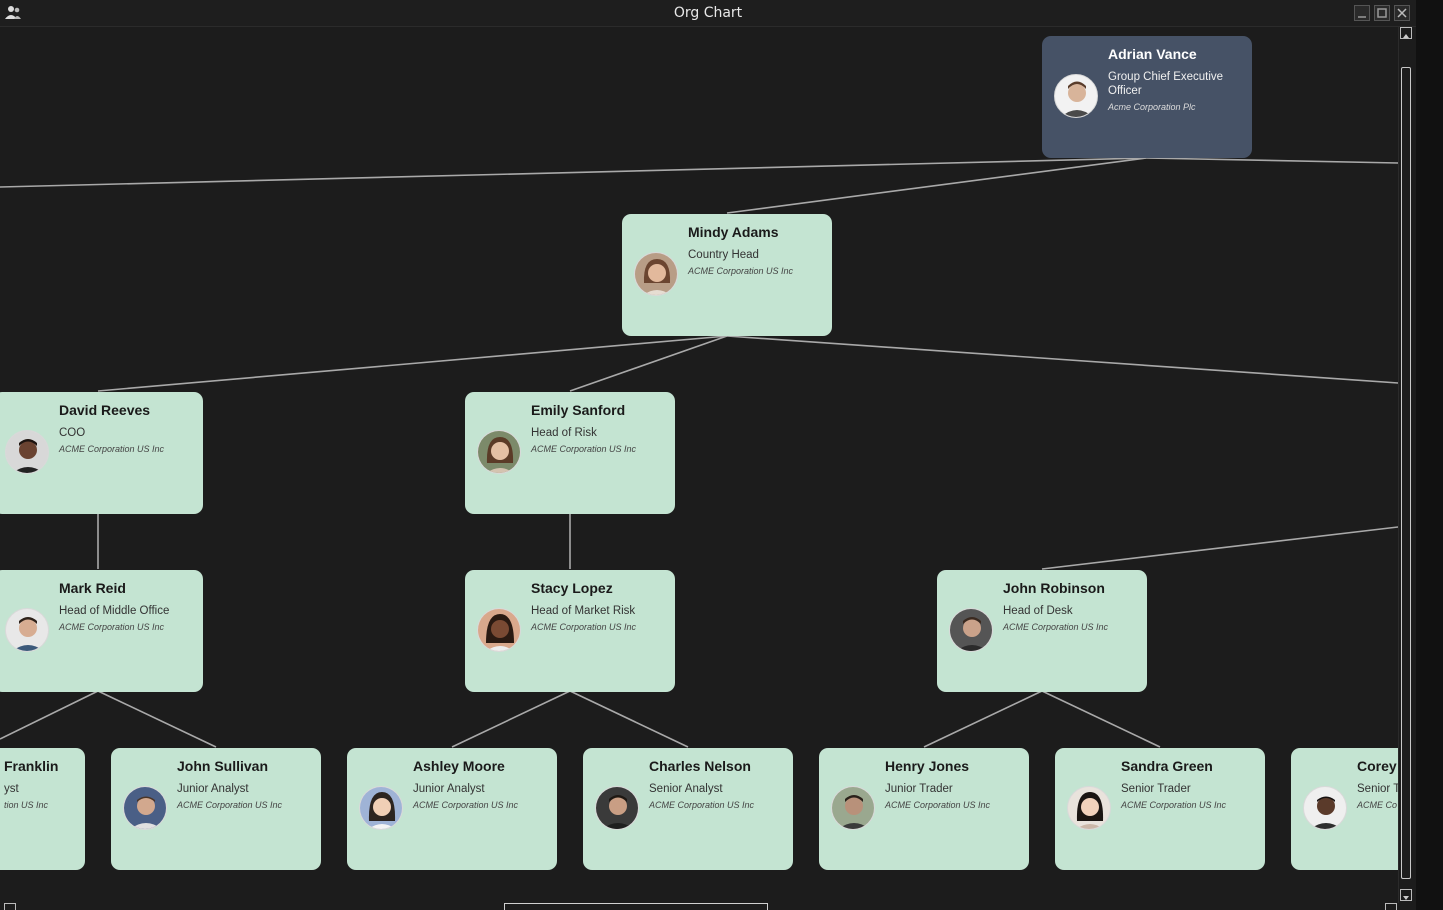  Describe the element at coordinates (10, 906) in the screenshot. I see `arrow-left-icon` at that location.